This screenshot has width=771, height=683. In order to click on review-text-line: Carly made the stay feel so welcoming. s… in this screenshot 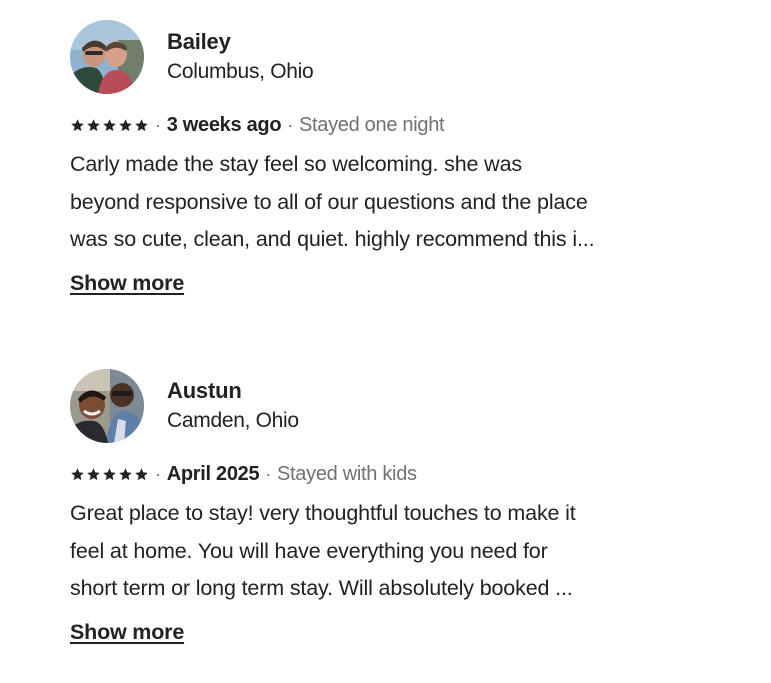, I will do `click(296, 164)`.